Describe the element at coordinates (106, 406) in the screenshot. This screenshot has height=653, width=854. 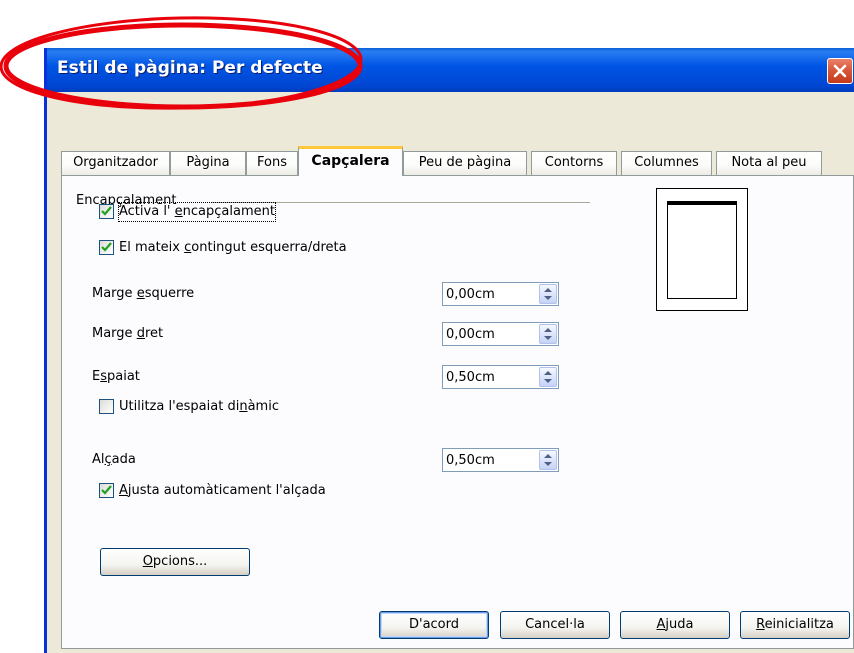
I see `dynamic-spacing-checkbox` at that location.